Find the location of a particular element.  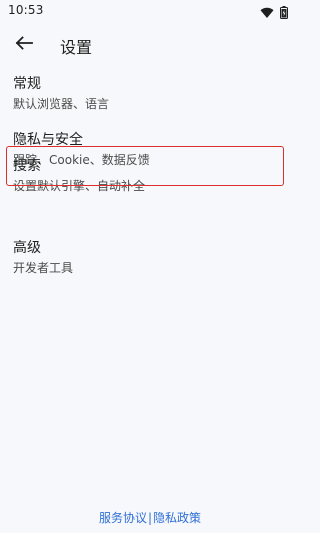

settings-item-subtitle: 开发者工具 is located at coordinates (43, 268).